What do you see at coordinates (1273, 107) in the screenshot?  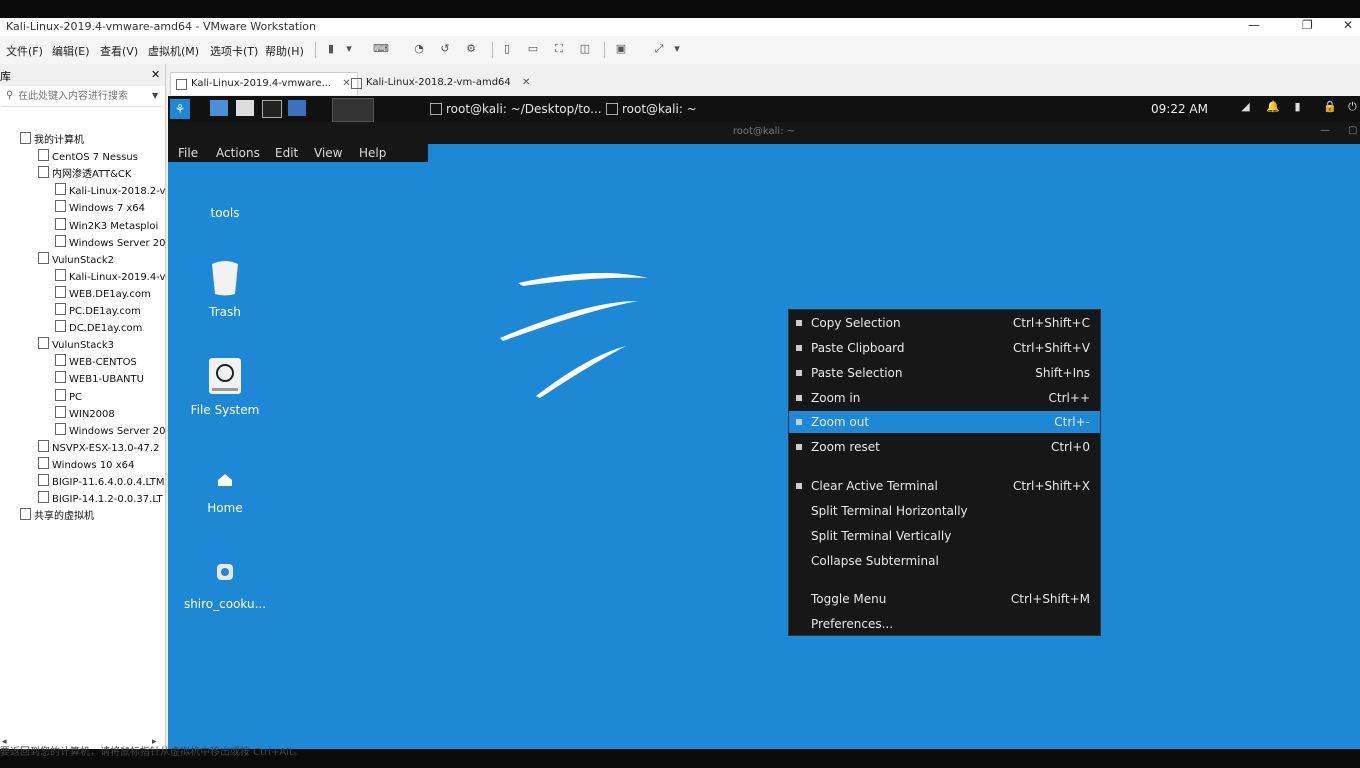 I see `notification-icon: 🔔` at bounding box center [1273, 107].